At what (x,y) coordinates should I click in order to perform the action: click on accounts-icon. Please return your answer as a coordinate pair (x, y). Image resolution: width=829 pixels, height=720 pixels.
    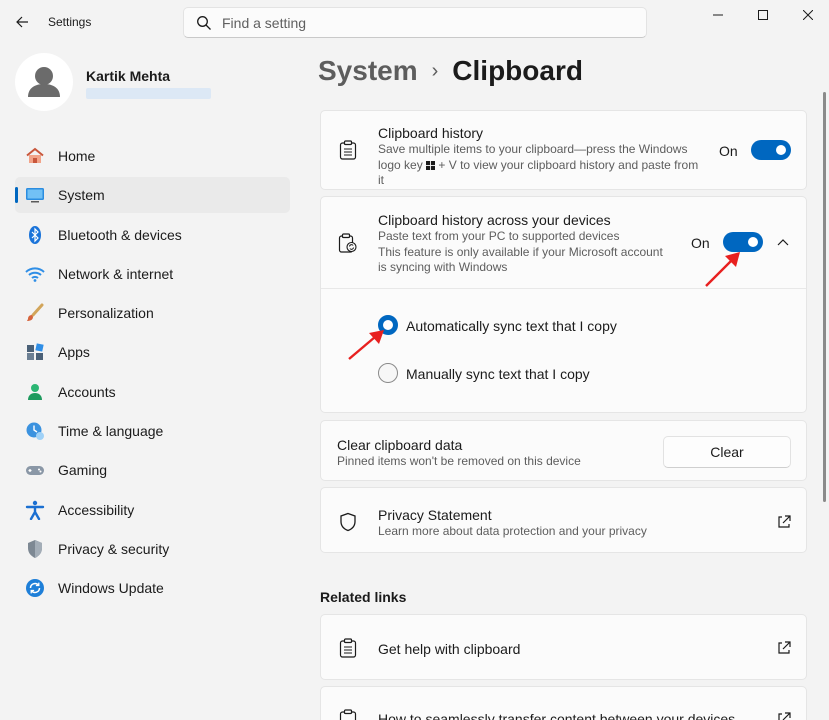
    Looking at the image, I should click on (35, 392).